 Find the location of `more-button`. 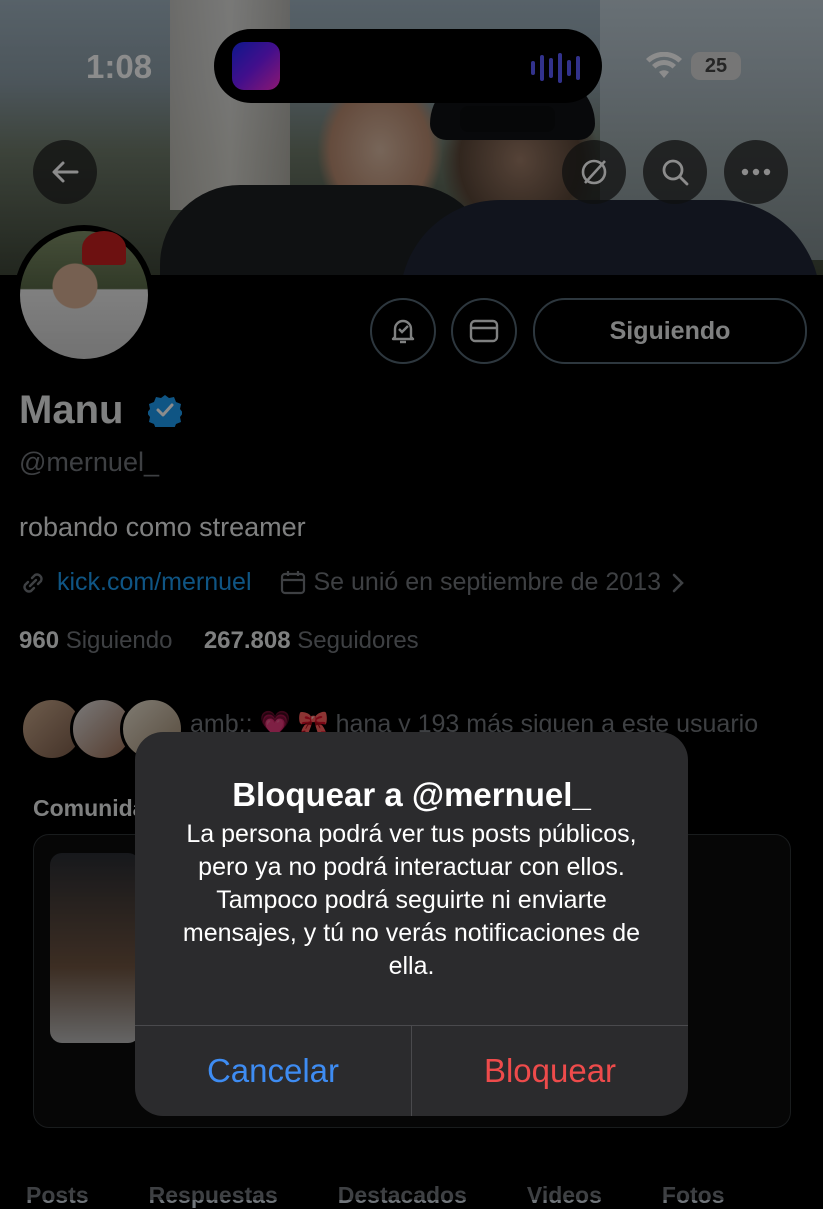

more-button is located at coordinates (756, 172).